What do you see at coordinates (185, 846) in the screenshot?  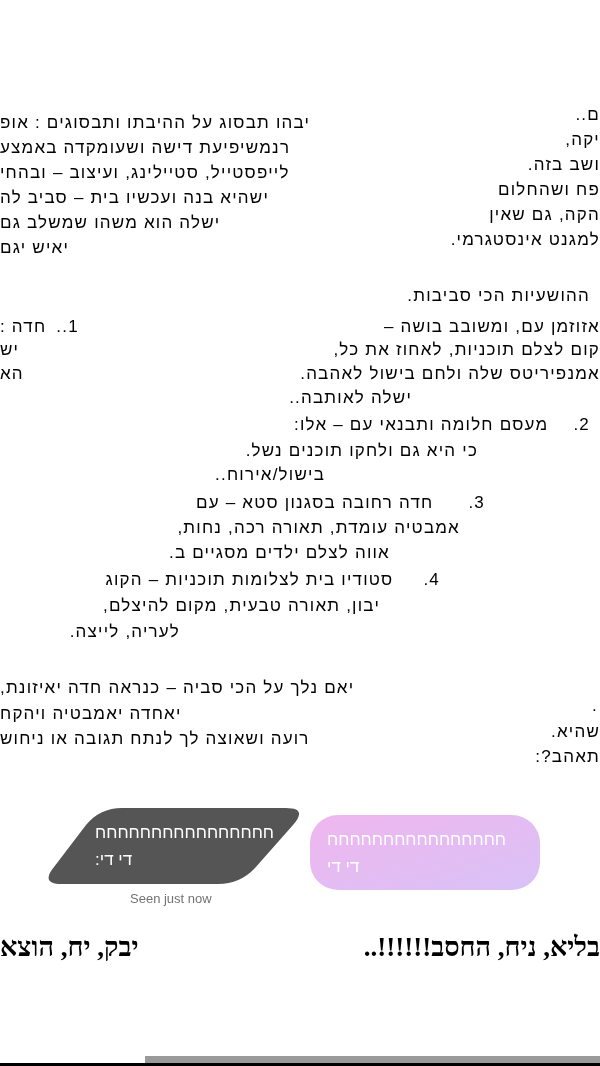 I see `message-text: חחחחחחחחחחחחחחחח די די:` at bounding box center [185, 846].